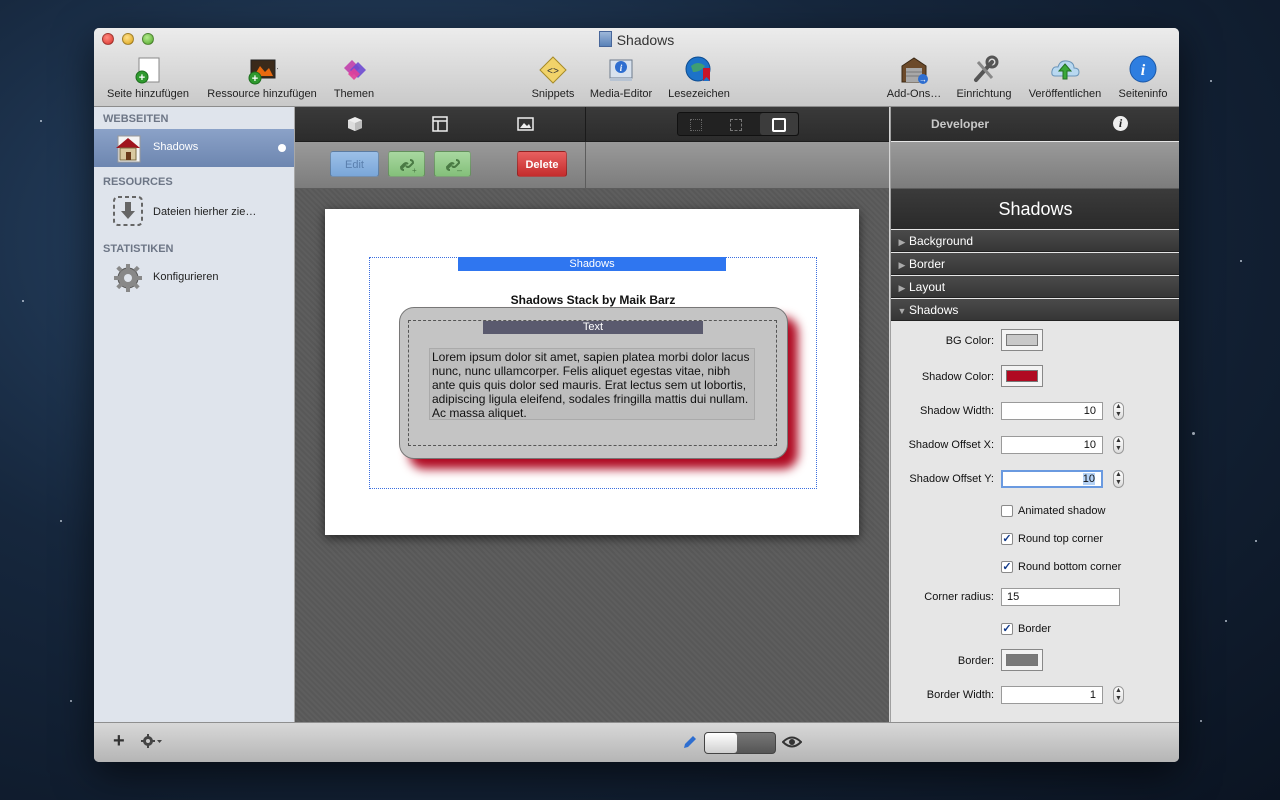 This screenshot has width=1280, height=800. Describe the element at coordinates (1035, 209) in the screenshot. I see `inspector-title: Shadows` at that location.